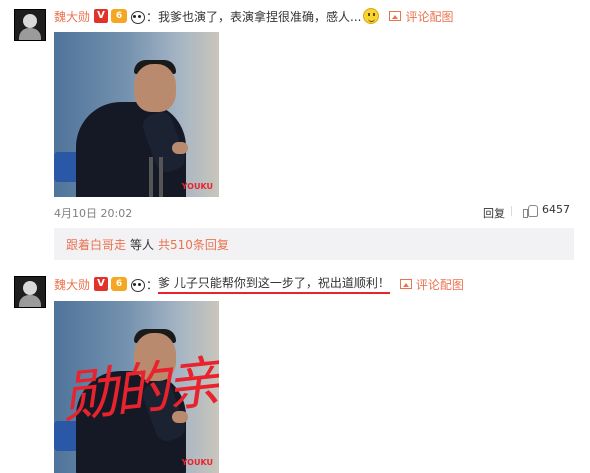  What do you see at coordinates (511, 211) in the screenshot?
I see `divider` at bounding box center [511, 211].